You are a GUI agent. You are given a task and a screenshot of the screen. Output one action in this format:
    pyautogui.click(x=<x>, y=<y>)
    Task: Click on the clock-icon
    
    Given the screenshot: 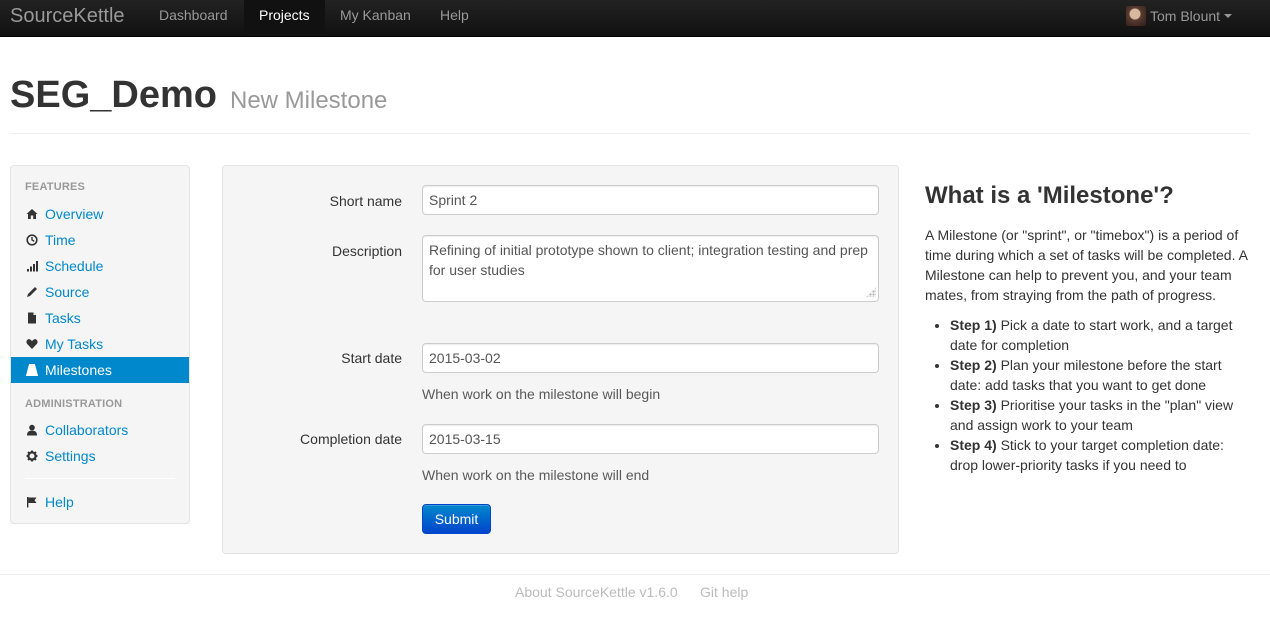 What is the action you would take?
    pyautogui.click(x=32, y=240)
    